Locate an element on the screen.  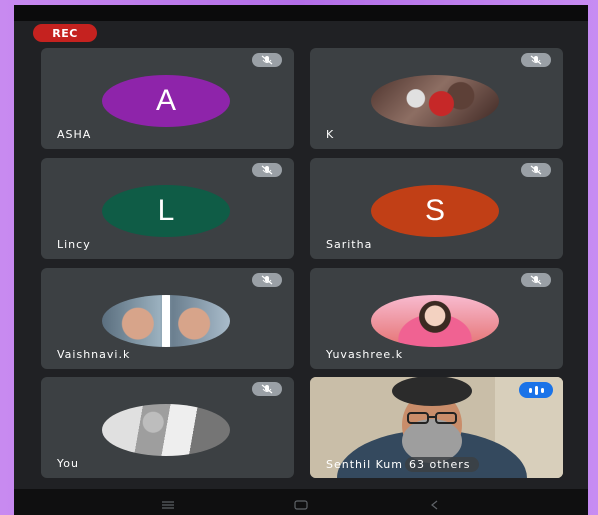
participant-name: You is located at coordinates (68, 463).